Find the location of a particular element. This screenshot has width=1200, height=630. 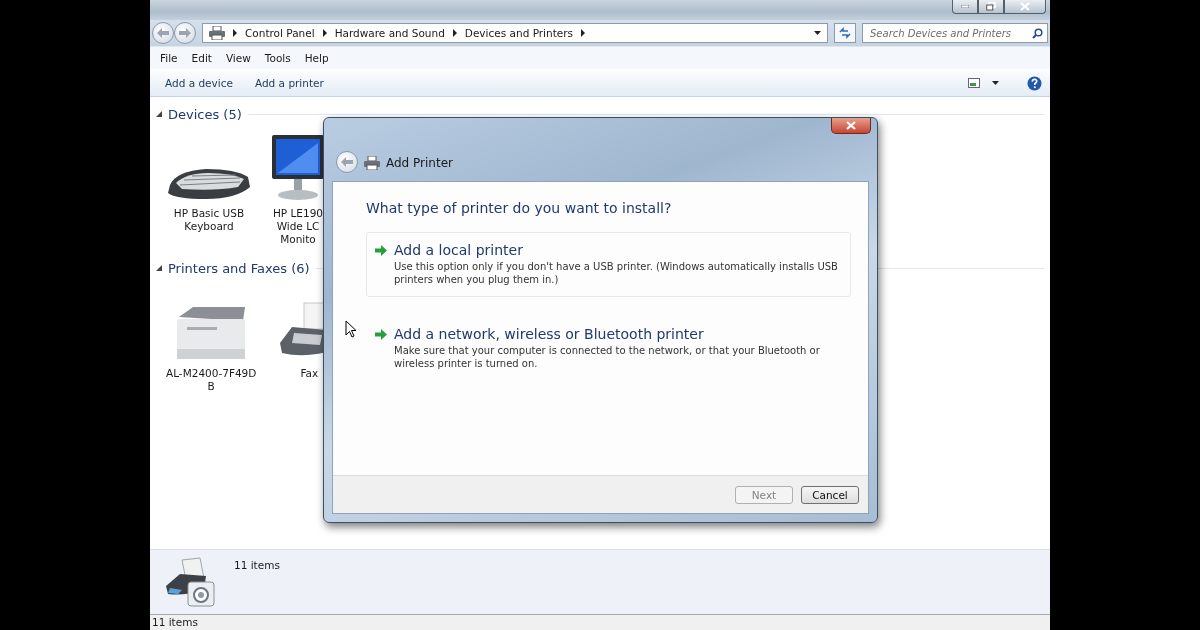

group-header: Printers and Faxes (6) is located at coordinates (239, 268).